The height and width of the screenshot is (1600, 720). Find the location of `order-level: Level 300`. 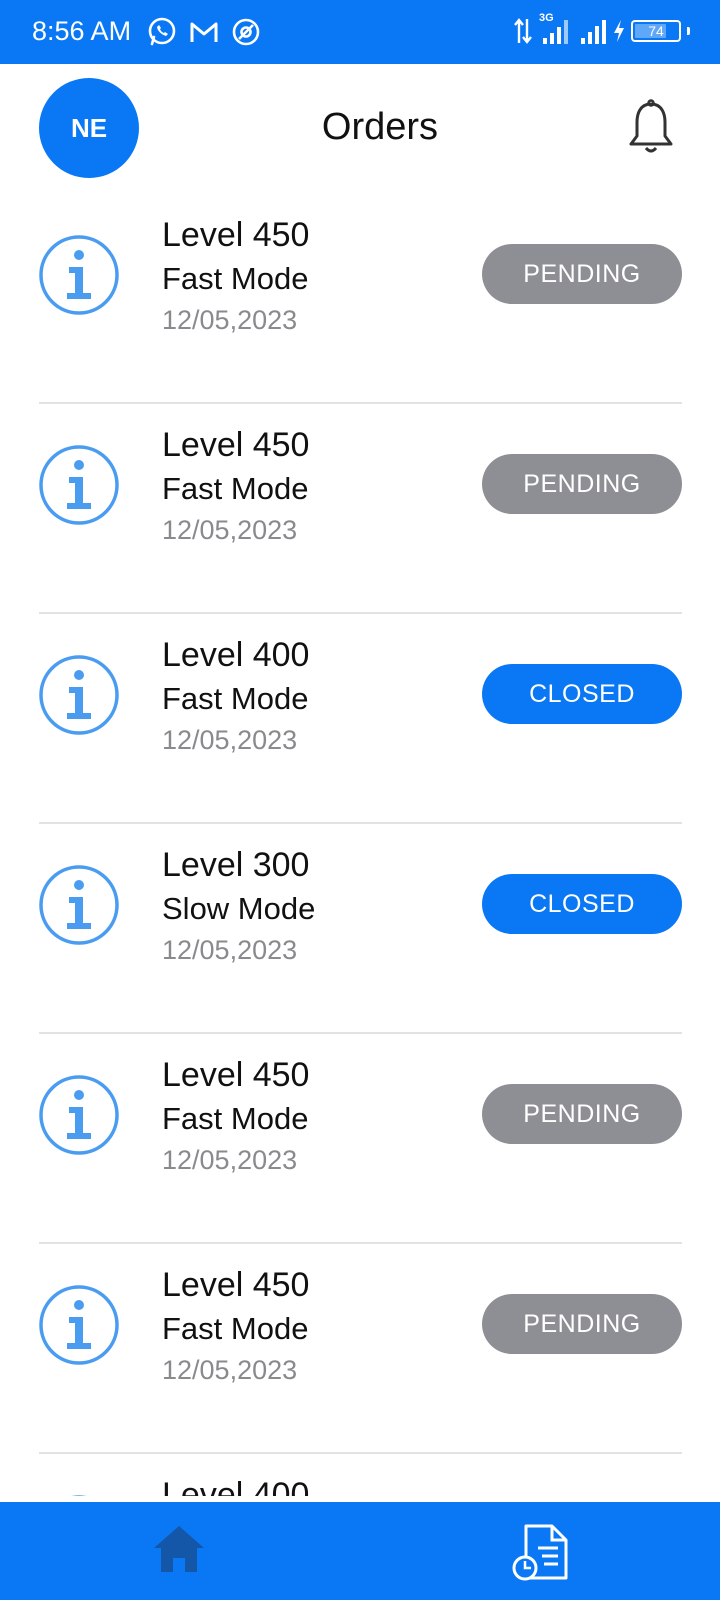

order-level: Level 300 is located at coordinates (236, 865).